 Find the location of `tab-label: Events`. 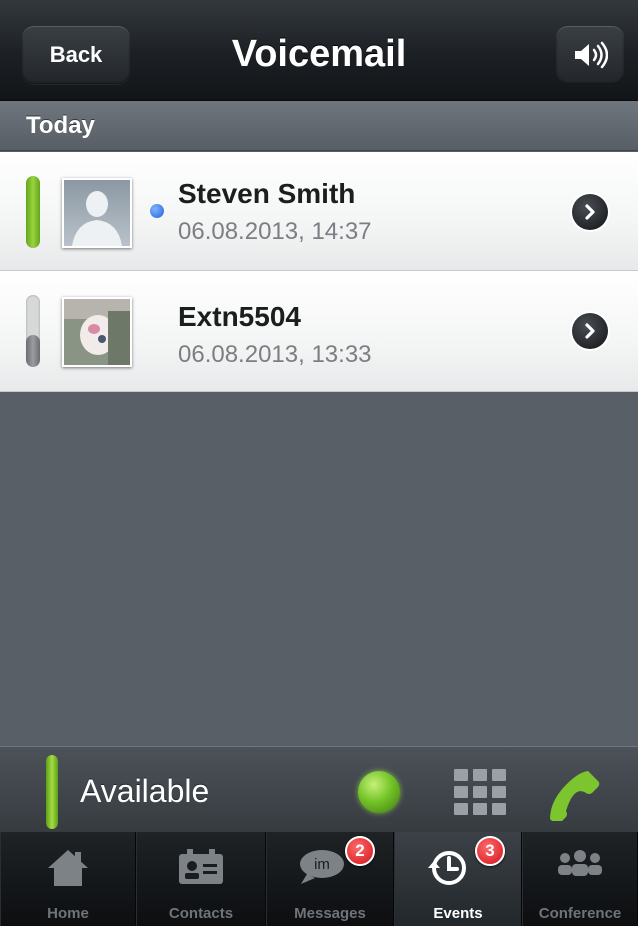

tab-label: Events is located at coordinates (458, 913).